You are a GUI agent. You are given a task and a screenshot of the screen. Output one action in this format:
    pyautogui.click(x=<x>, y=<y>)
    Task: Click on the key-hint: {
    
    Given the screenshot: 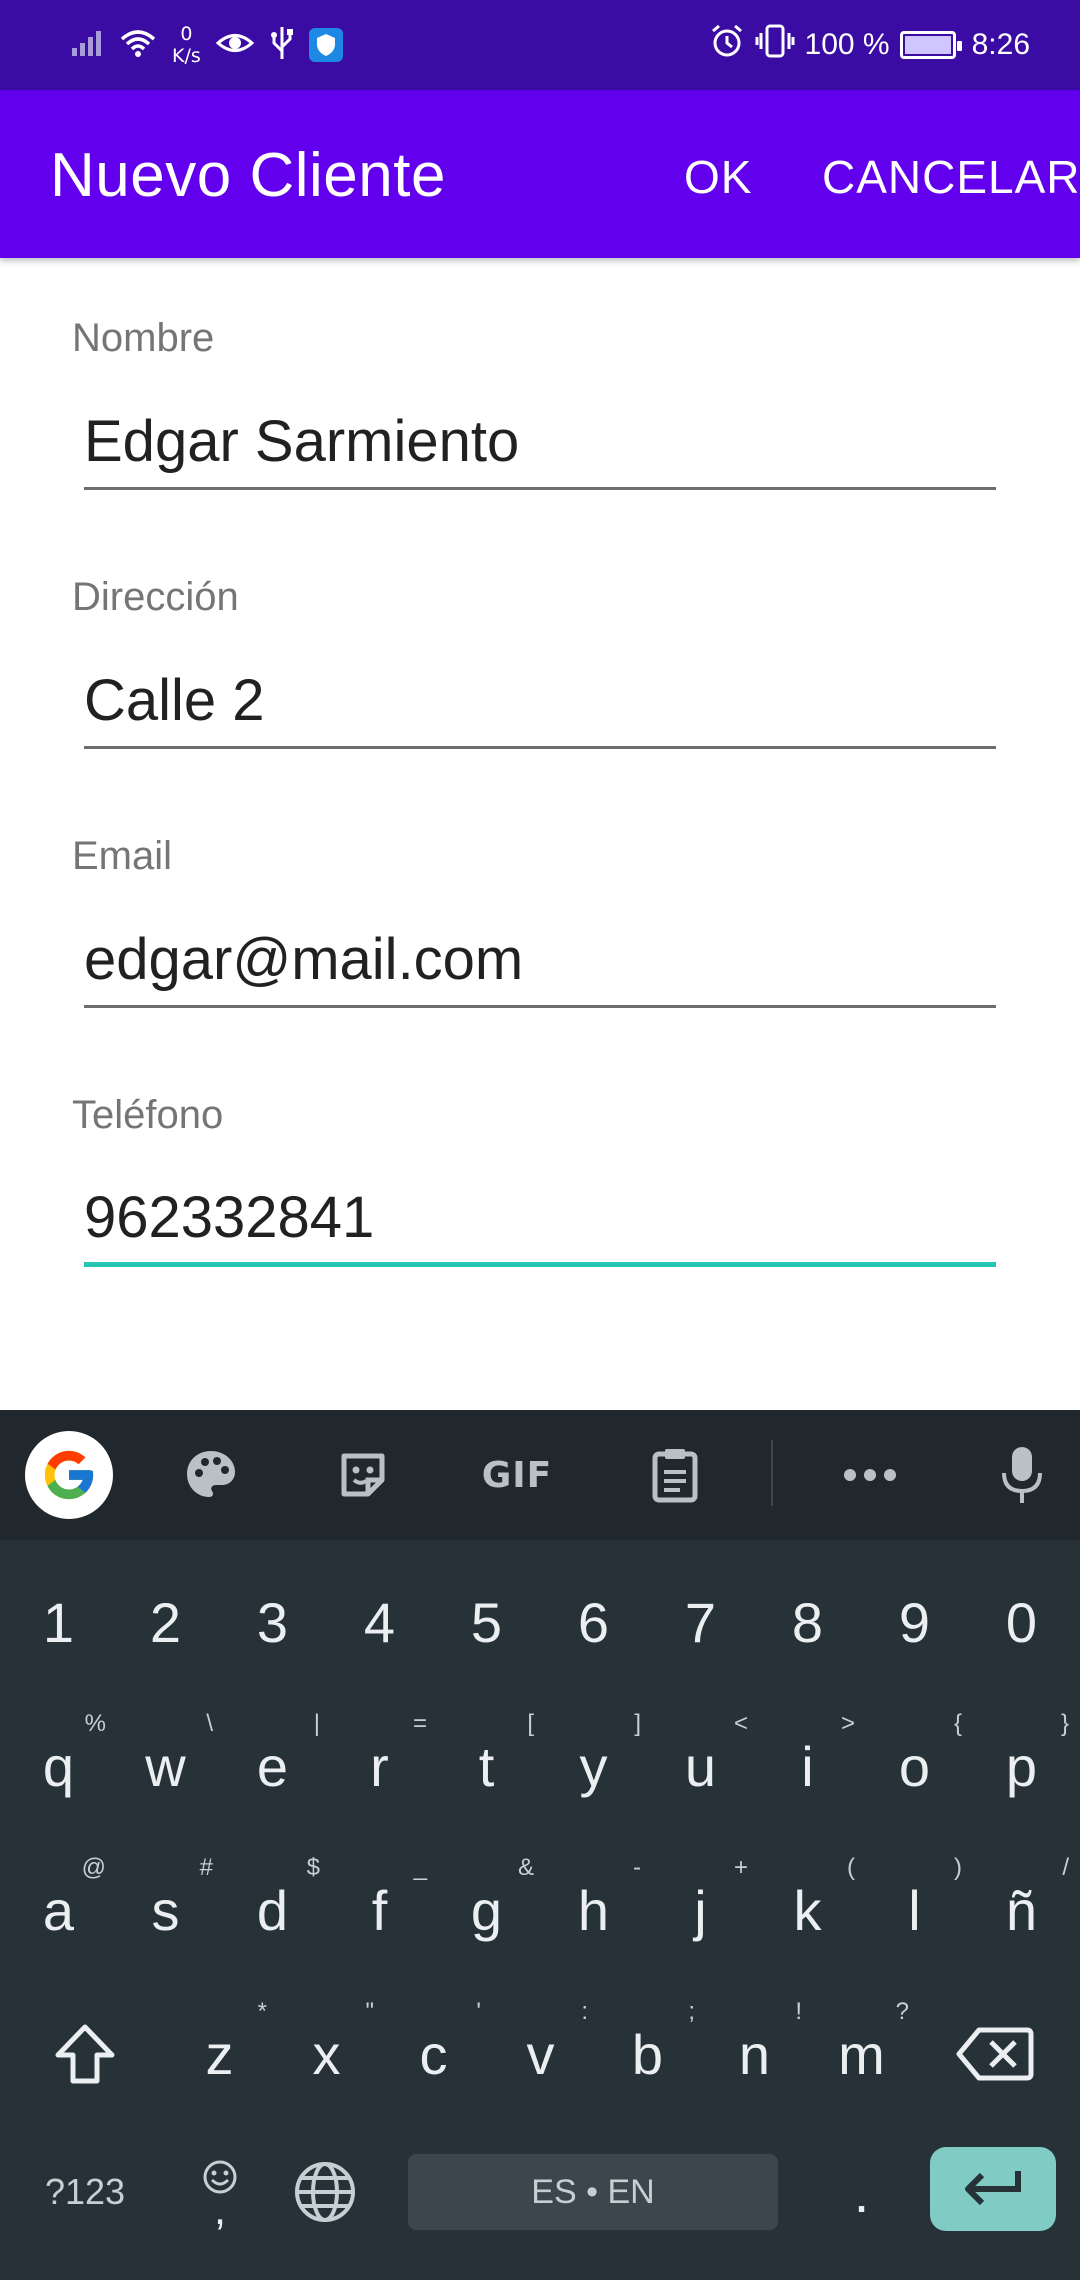 What is the action you would take?
    pyautogui.click(x=957, y=1723)
    